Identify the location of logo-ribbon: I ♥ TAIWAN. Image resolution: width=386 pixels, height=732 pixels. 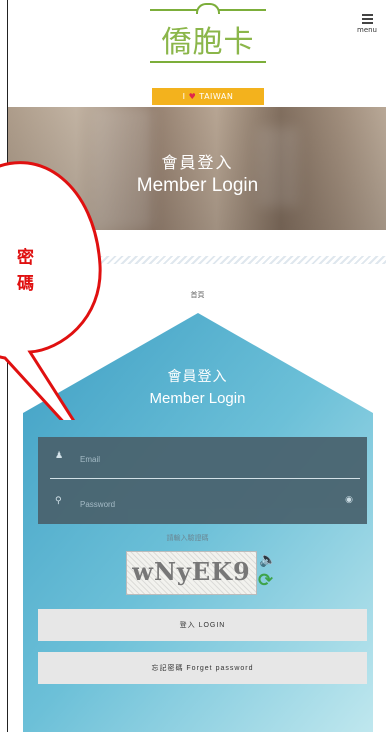
(208, 96).